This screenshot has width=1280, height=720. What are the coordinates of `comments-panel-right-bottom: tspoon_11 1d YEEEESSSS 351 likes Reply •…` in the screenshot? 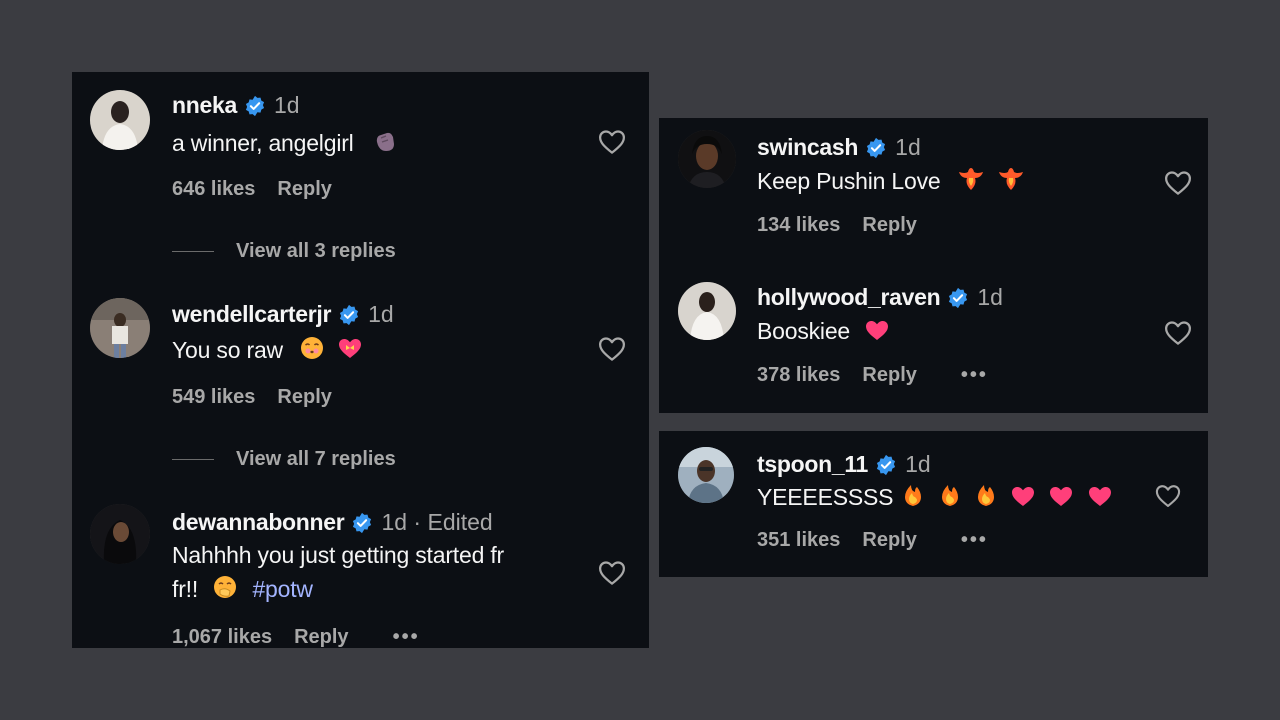 It's located at (933, 504).